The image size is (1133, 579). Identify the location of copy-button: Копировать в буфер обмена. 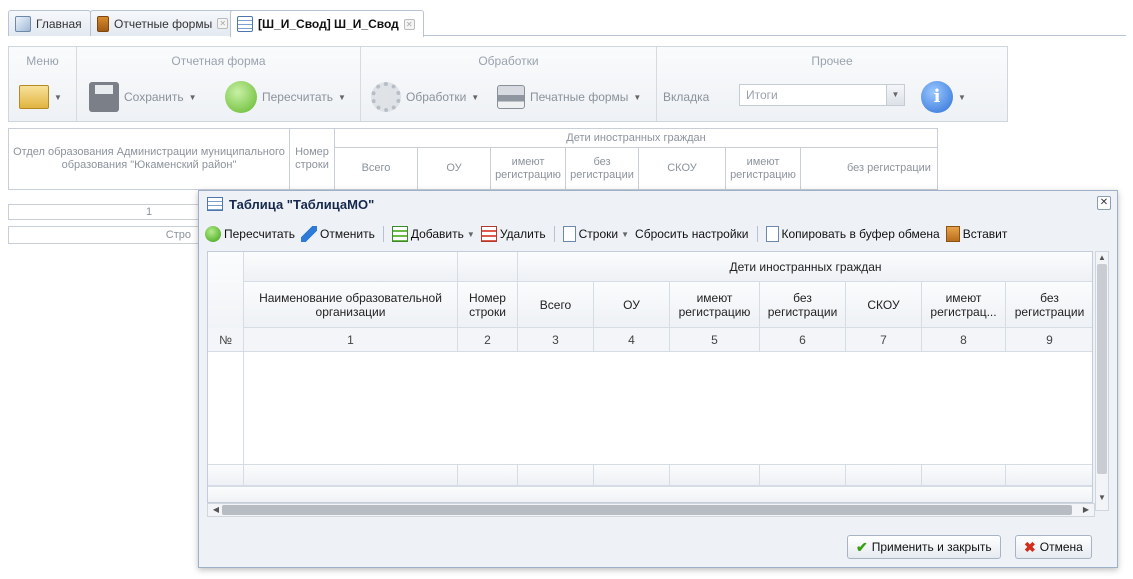
(852, 234).